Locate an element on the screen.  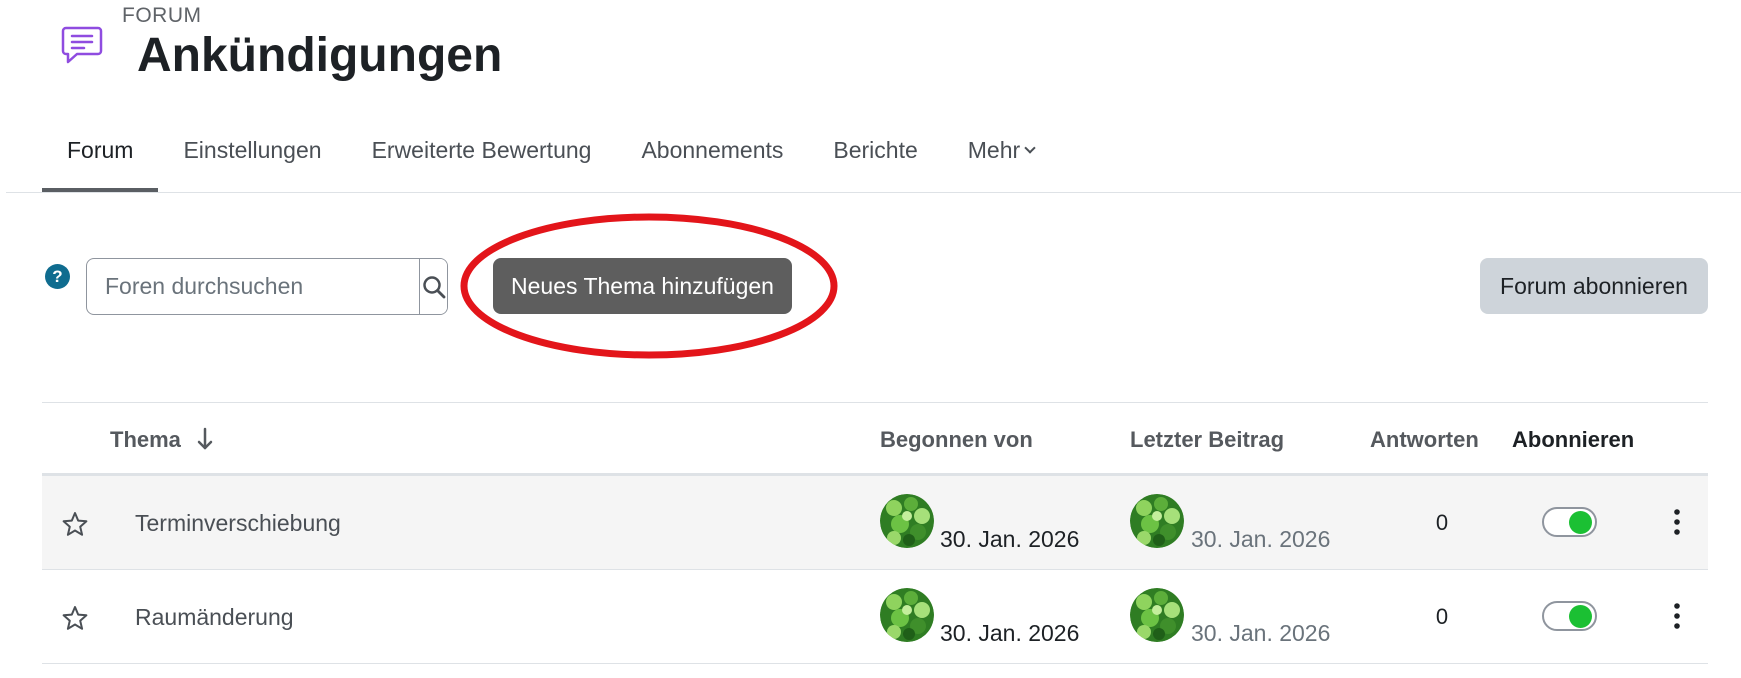
tab-label: Mehr is located at coordinates (994, 149).